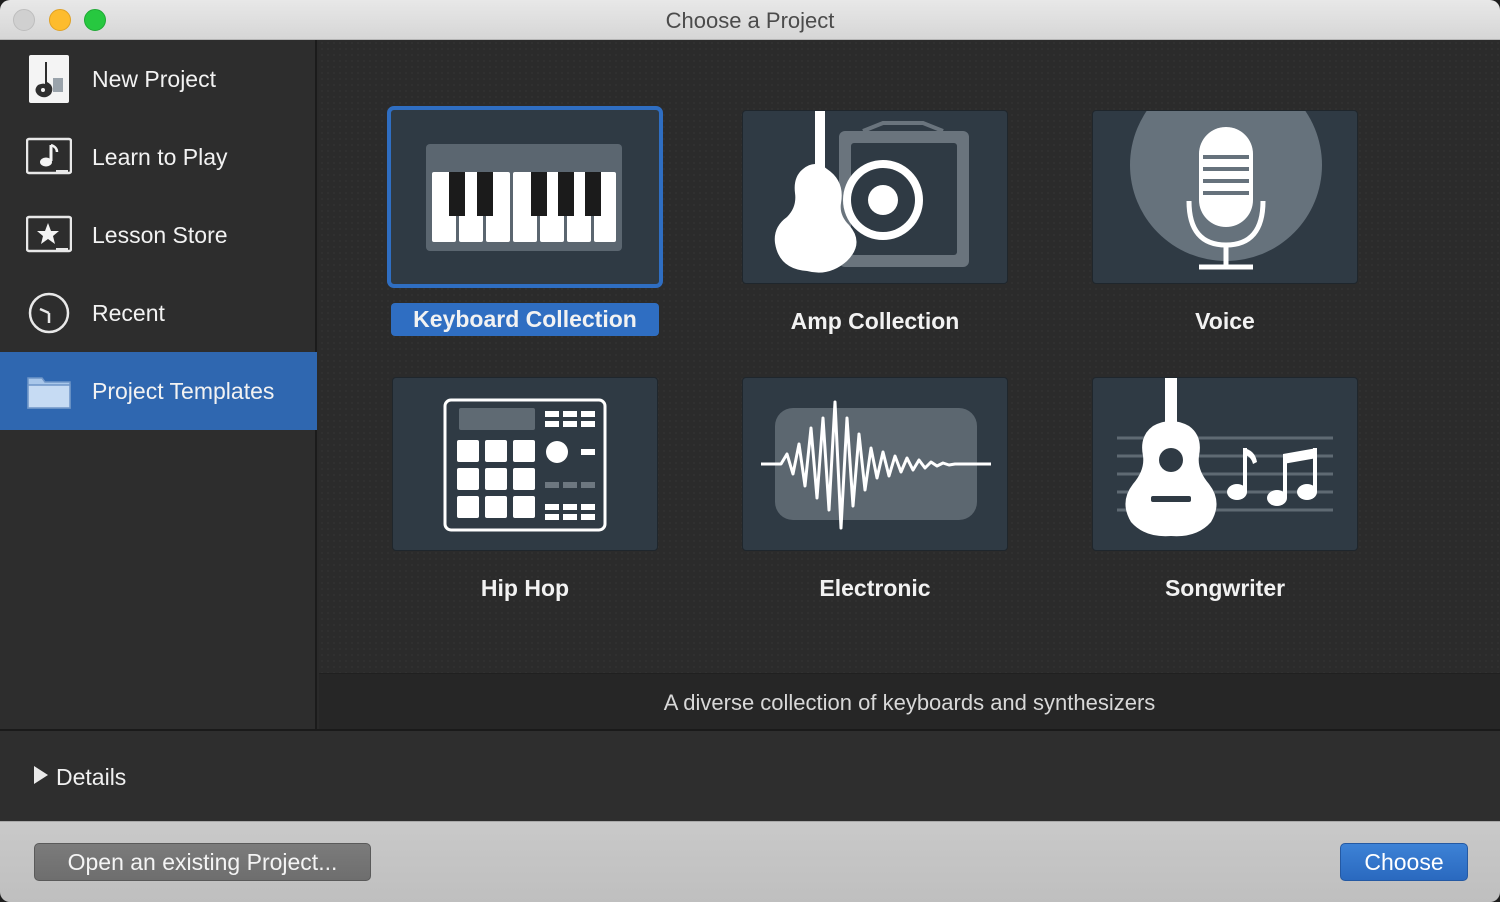 This screenshot has width=1500, height=902. Describe the element at coordinates (525, 319) in the screenshot. I see `template-label-keyboard-collection: Keyboard Collection` at that location.